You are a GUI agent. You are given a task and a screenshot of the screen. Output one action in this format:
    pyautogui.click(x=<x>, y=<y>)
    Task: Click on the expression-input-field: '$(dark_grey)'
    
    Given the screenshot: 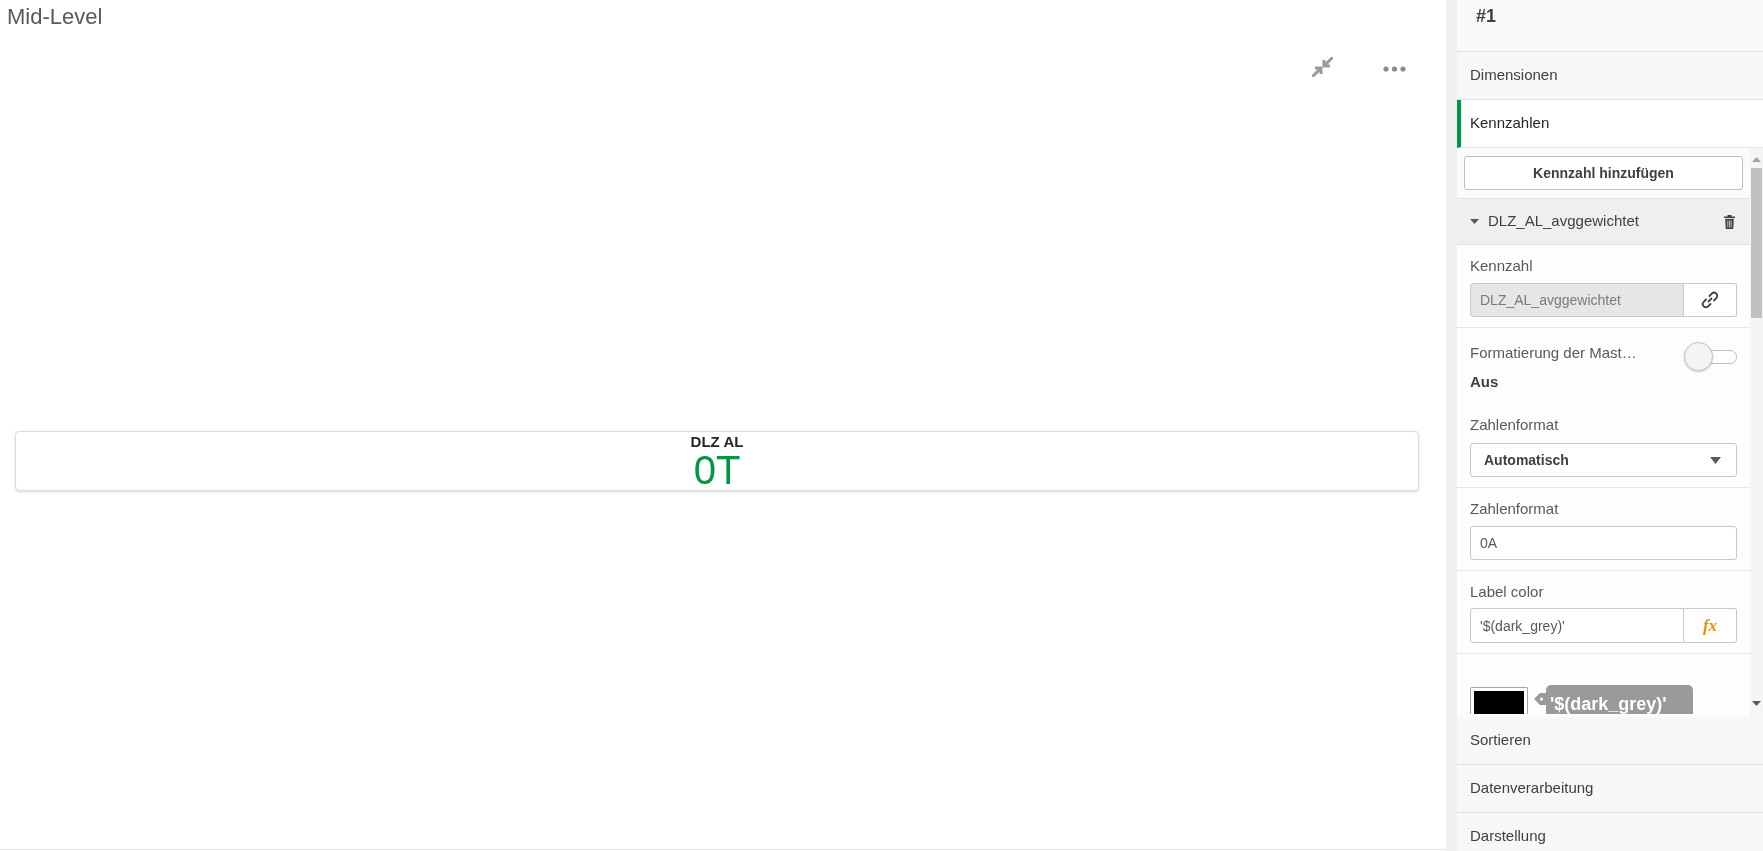 What is the action you would take?
    pyautogui.click(x=1577, y=625)
    